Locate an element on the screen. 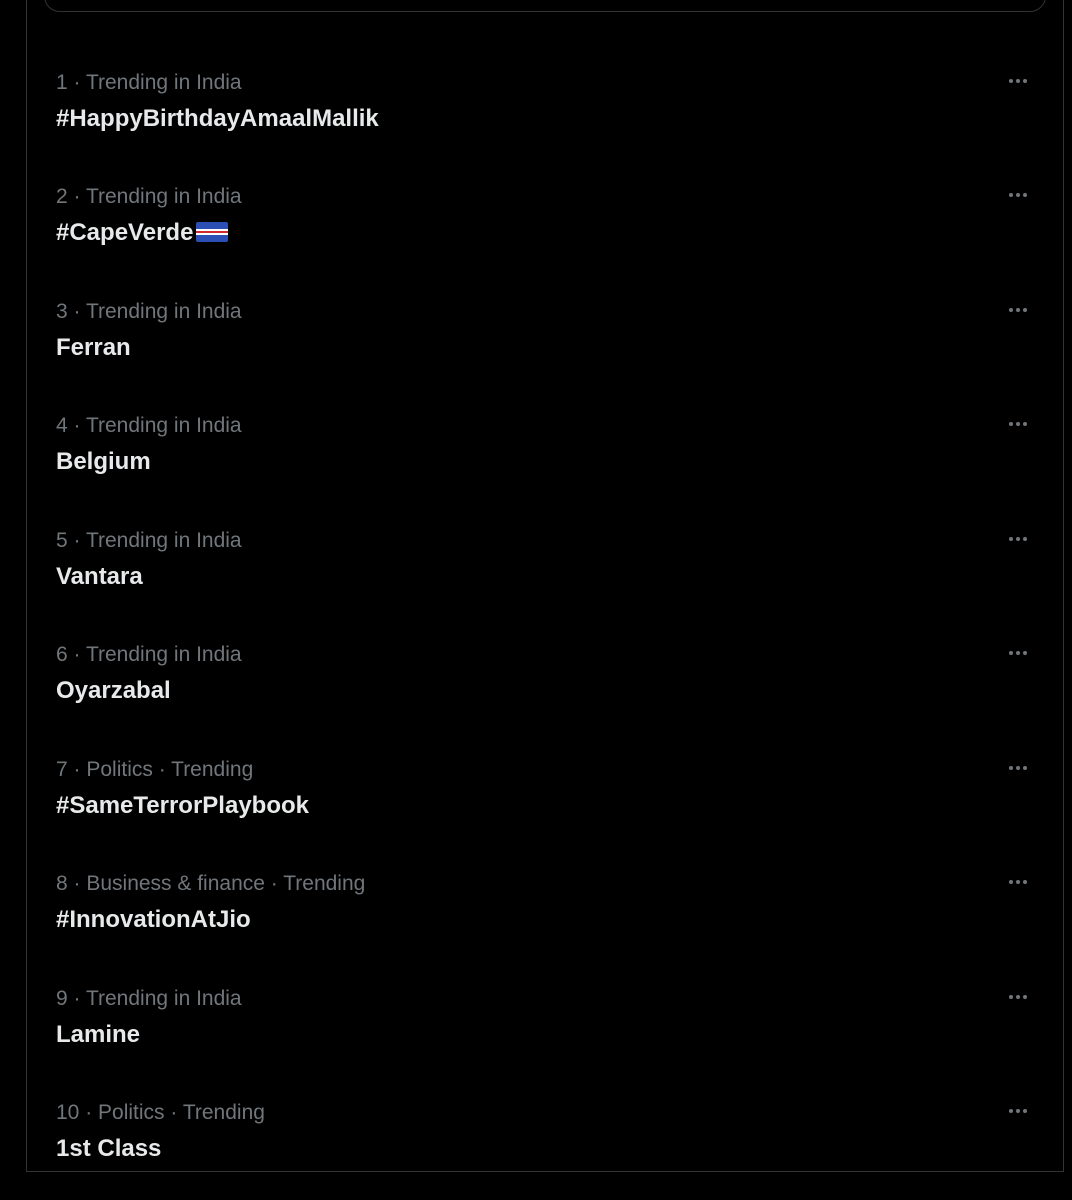  trend-item: 4 · Trending in India Belgium is located at coordinates (545, 469).